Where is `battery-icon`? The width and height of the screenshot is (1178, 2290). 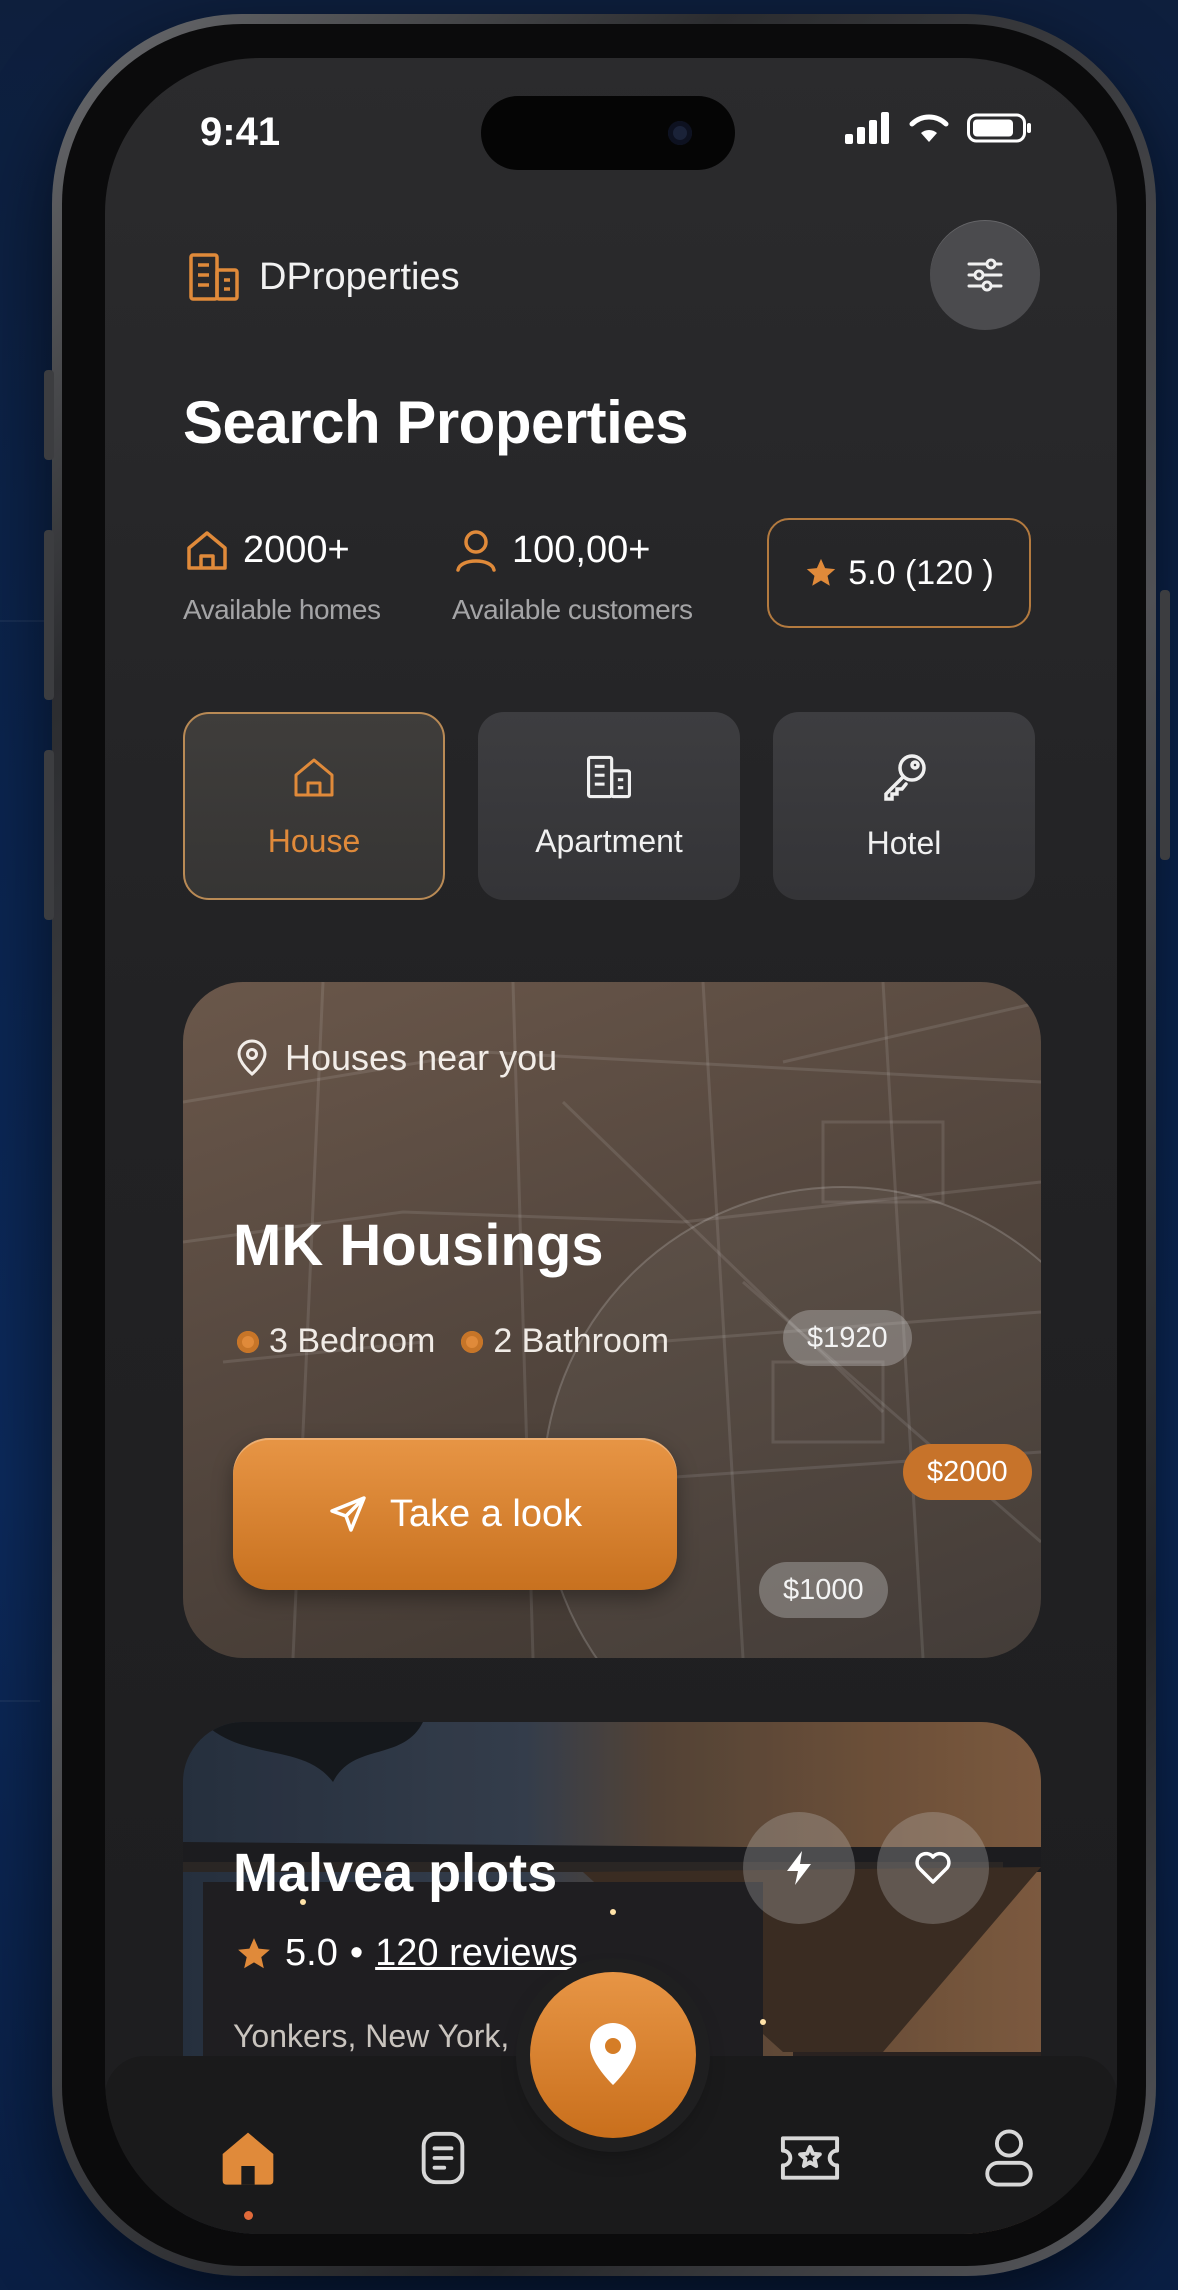 battery-icon is located at coordinates (999, 128).